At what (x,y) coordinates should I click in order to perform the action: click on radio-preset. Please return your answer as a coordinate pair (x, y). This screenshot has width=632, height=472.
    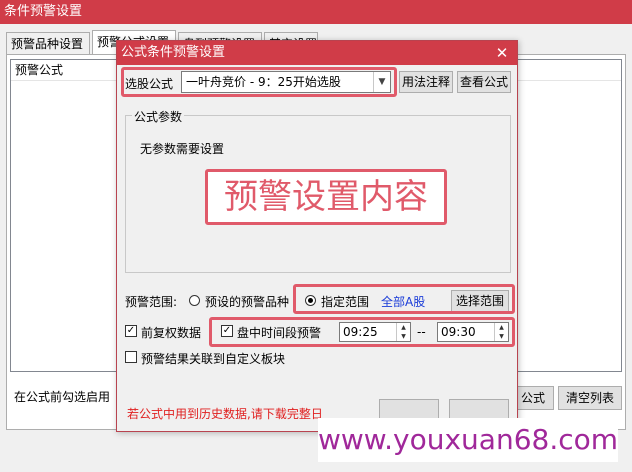
    Looking at the image, I should click on (194, 300).